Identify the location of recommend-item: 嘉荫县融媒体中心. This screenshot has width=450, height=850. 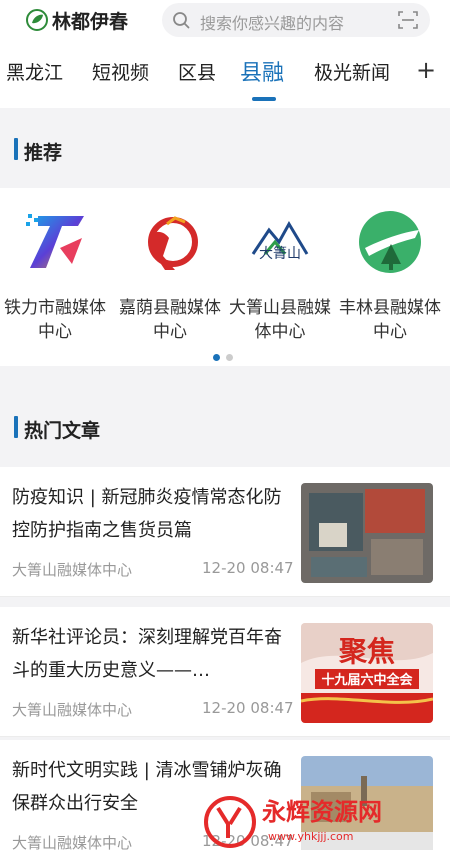
(170, 268).